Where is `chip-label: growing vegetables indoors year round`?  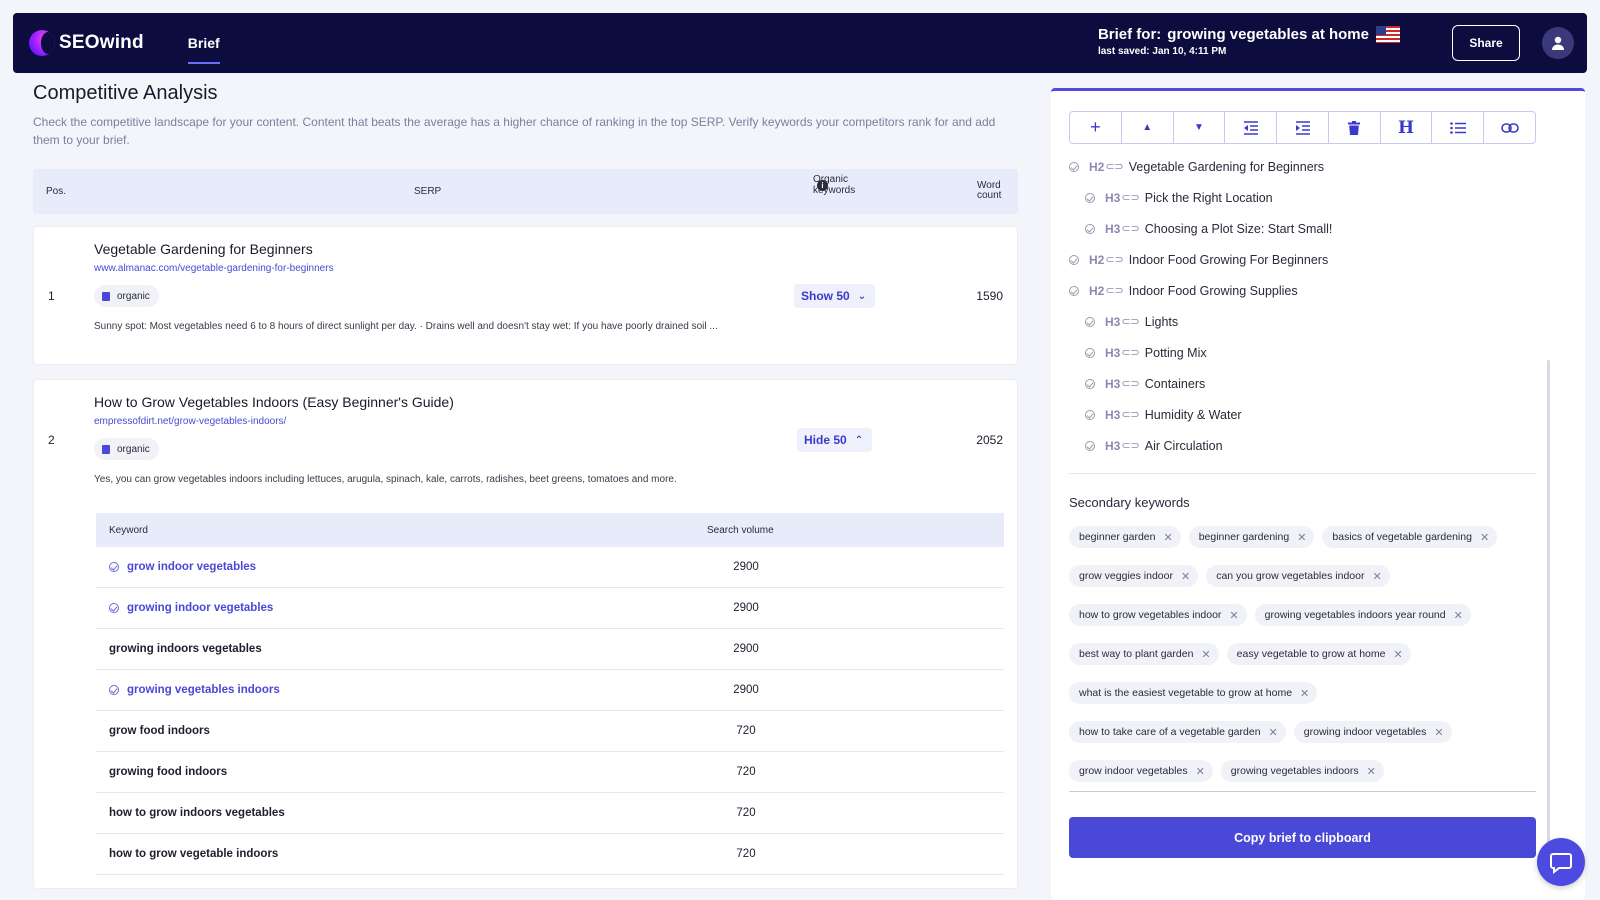
chip-label: growing vegetables indoors year round is located at coordinates (1355, 615).